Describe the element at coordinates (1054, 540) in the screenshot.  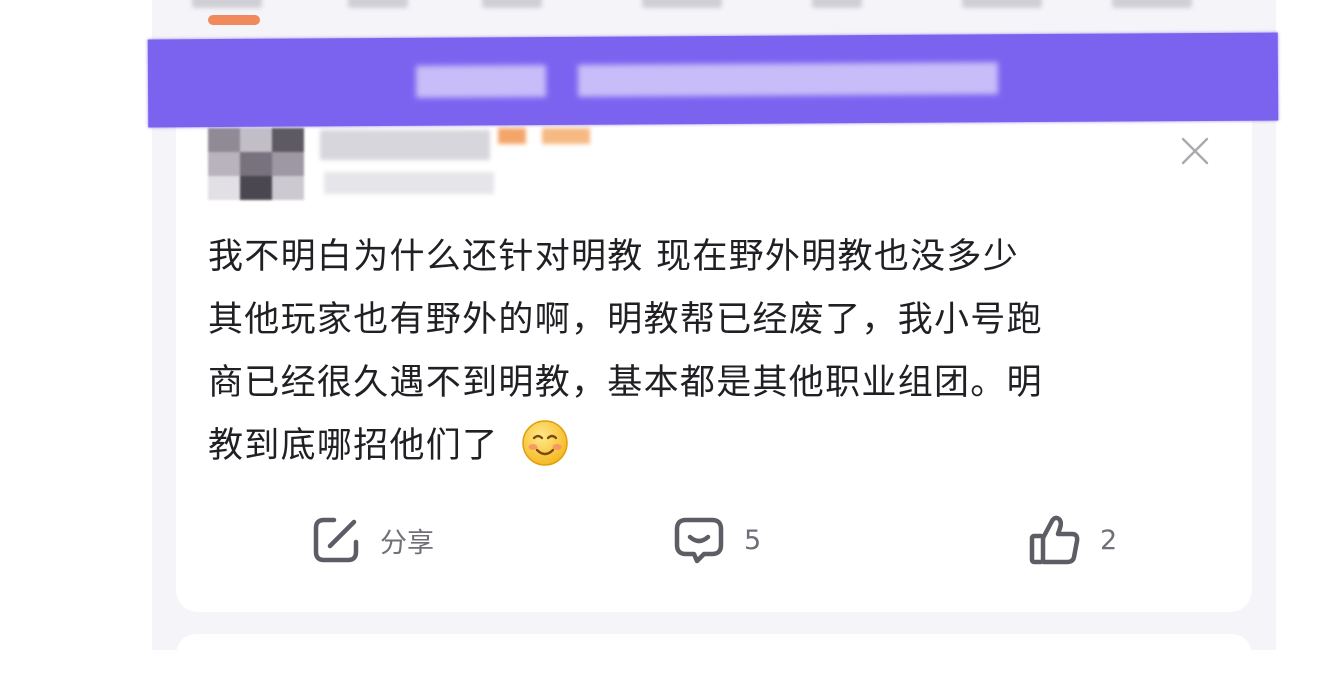
I see `thumbs-up-icon` at that location.